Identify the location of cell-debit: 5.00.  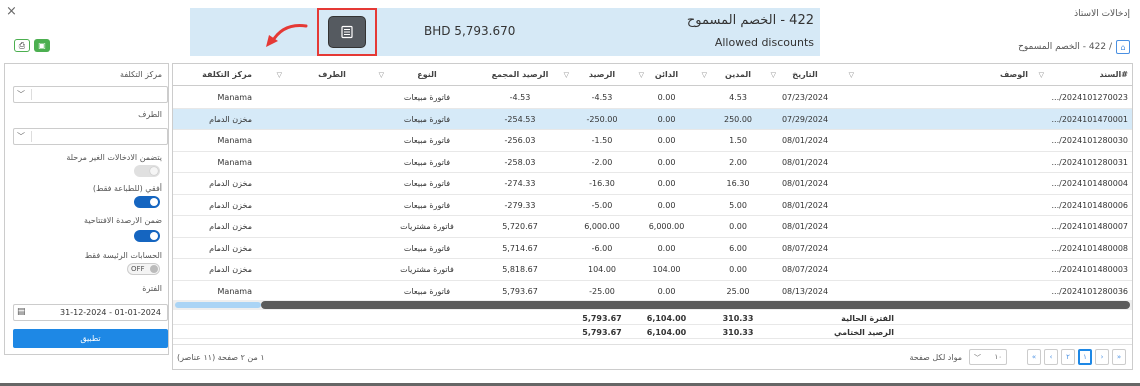
(738, 205).